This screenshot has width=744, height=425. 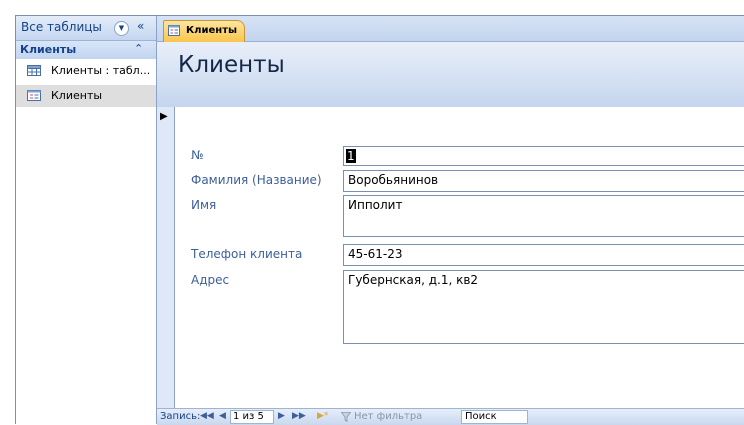 What do you see at coordinates (164, 116) in the screenshot?
I see `current-record-arrow-icon: ▶` at bounding box center [164, 116].